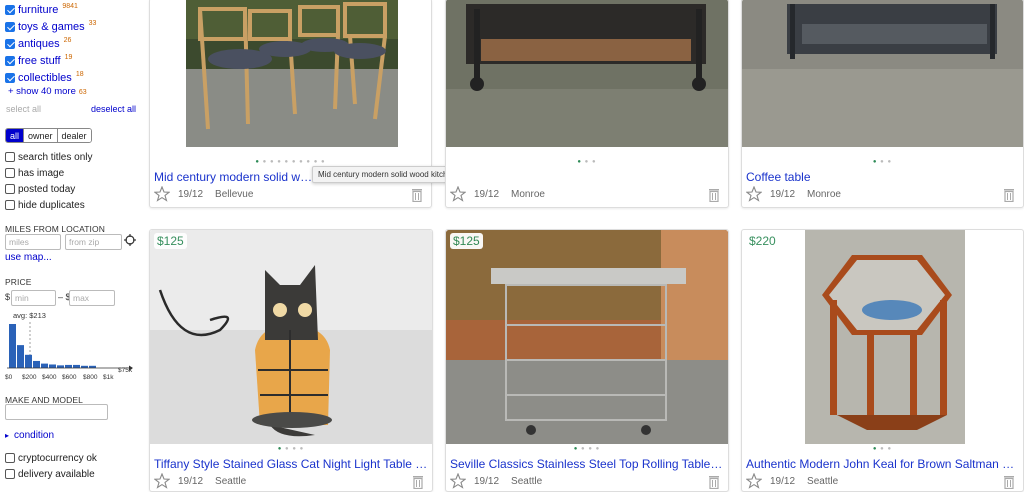  I want to click on category-free-stuff: free stuff 19, so click(38, 61).